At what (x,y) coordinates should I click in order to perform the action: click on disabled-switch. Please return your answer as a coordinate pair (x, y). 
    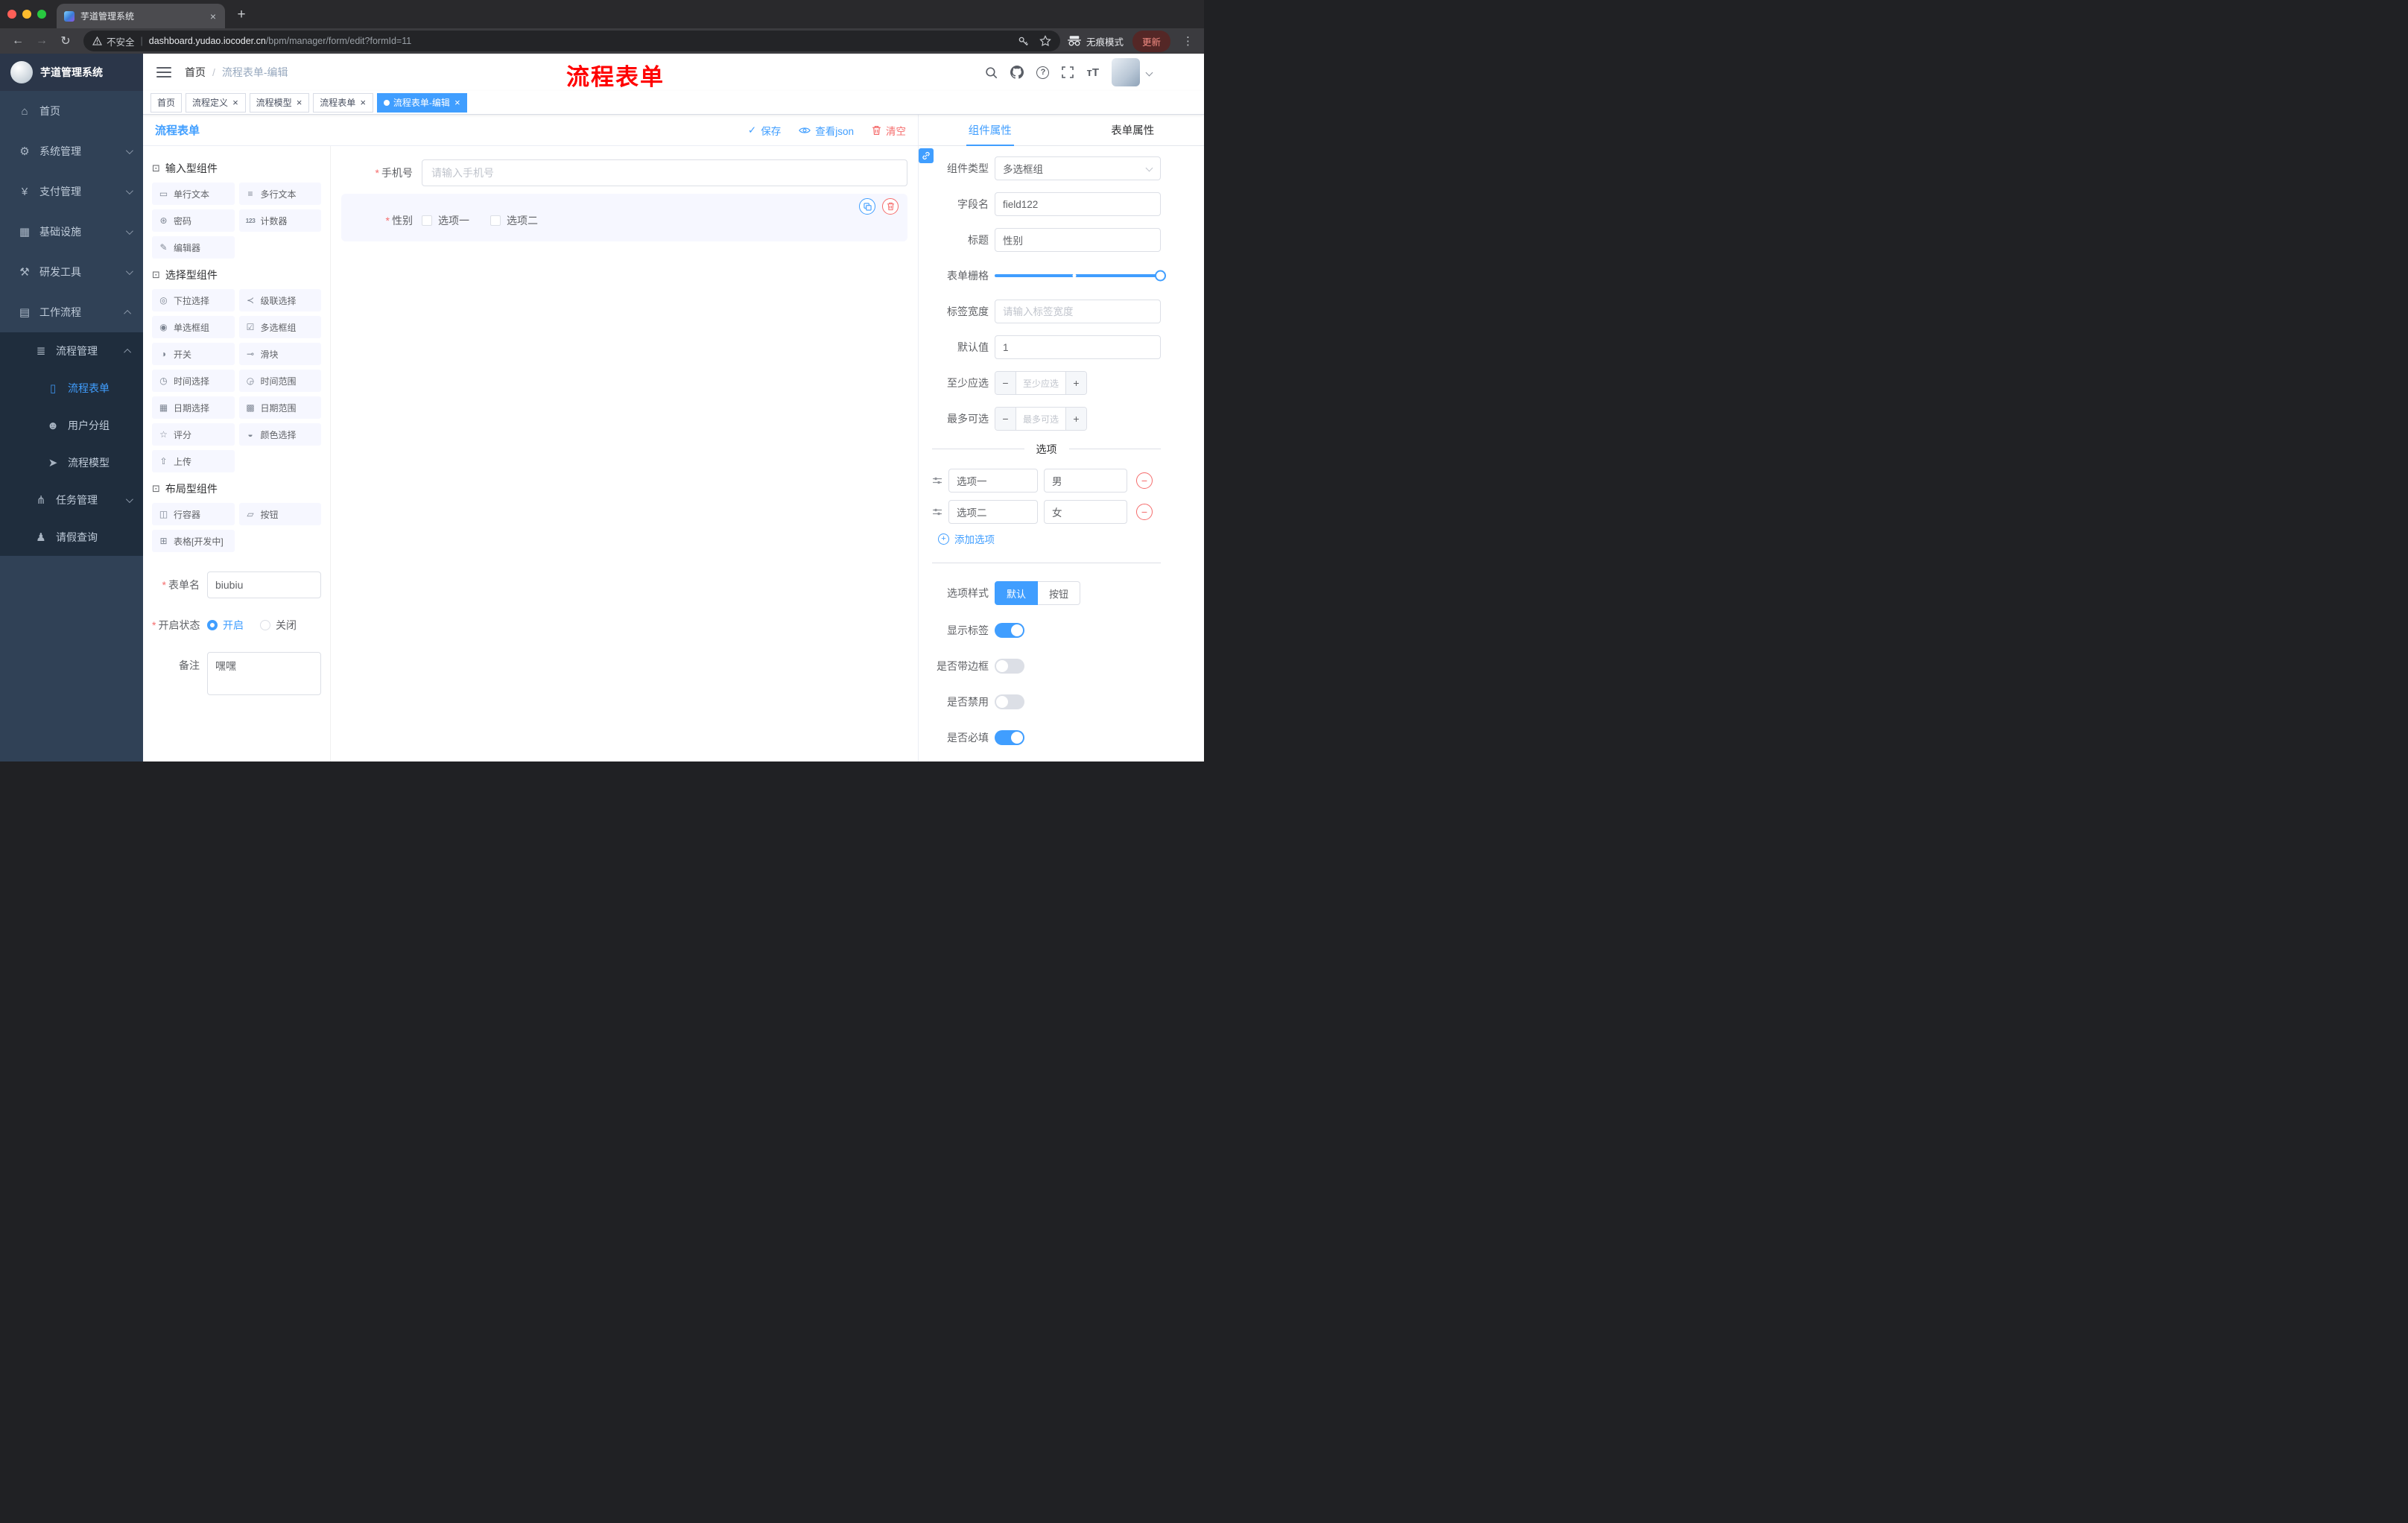
    Looking at the image, I should click on (1009, 701).